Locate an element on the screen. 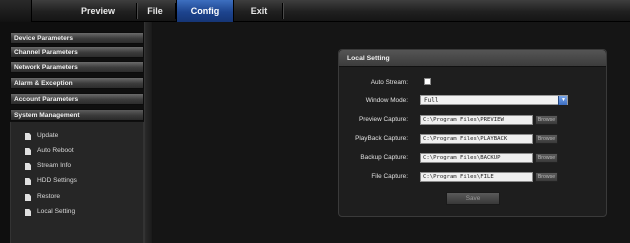 This screenshot has height=243, width=630. menu-left-cap is located at coordinates (16, 11).